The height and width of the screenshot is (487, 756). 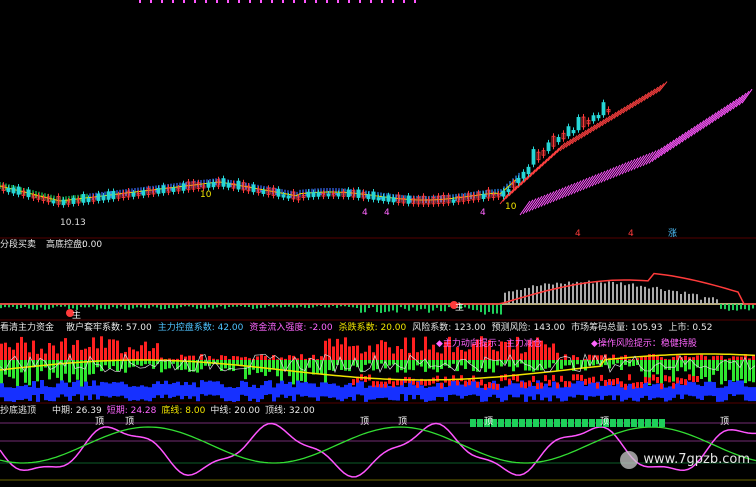 What do you see at coordinates (511, 328) in the screenshot?
I see `field-label: 预测风险:` at bounding box center [511, 328].